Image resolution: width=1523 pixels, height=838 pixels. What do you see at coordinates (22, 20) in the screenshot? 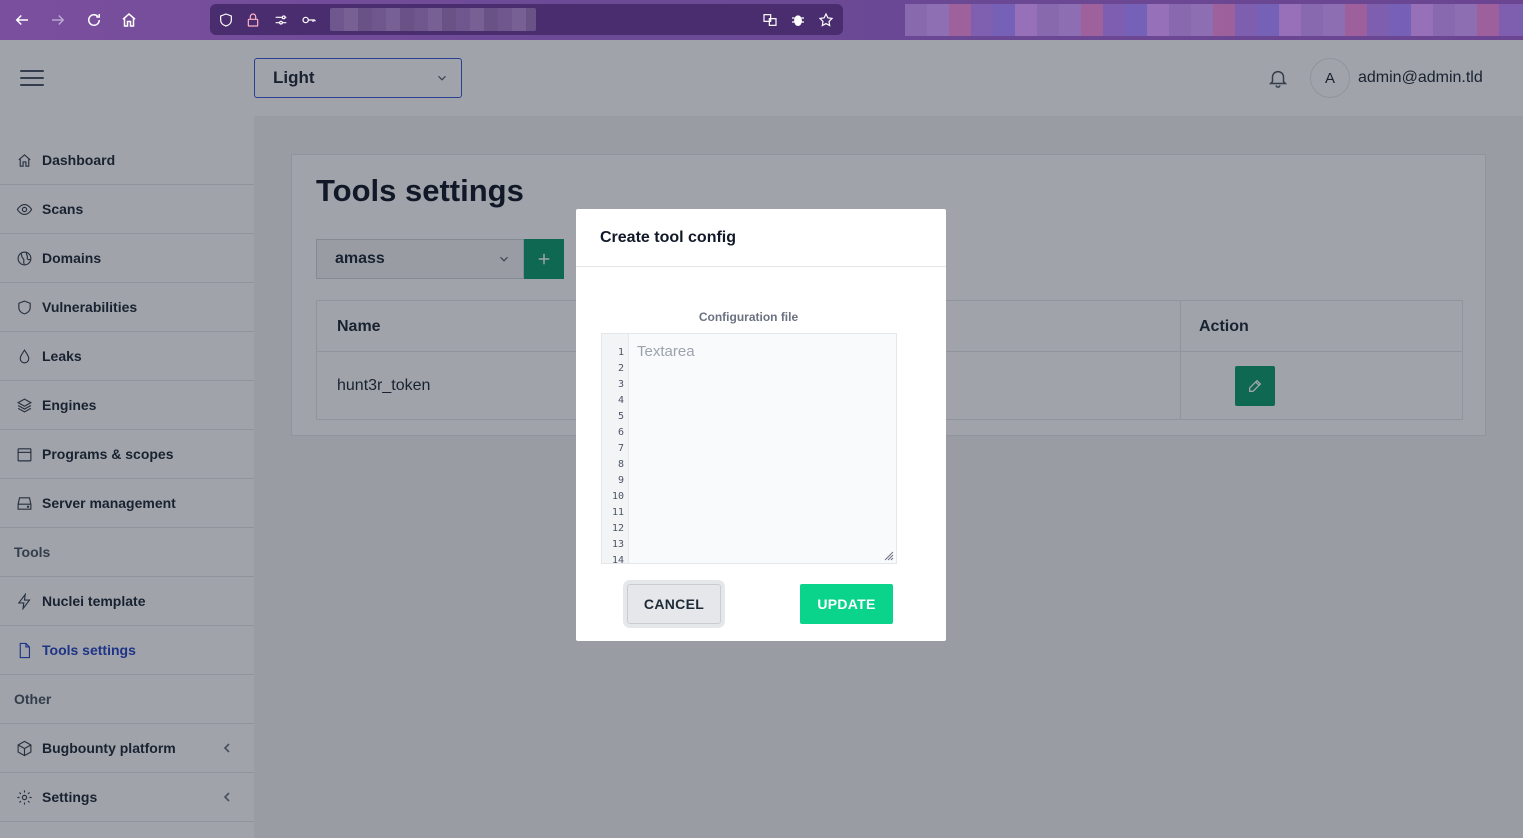
I see `back-icon` at bounding box center [22, 20].